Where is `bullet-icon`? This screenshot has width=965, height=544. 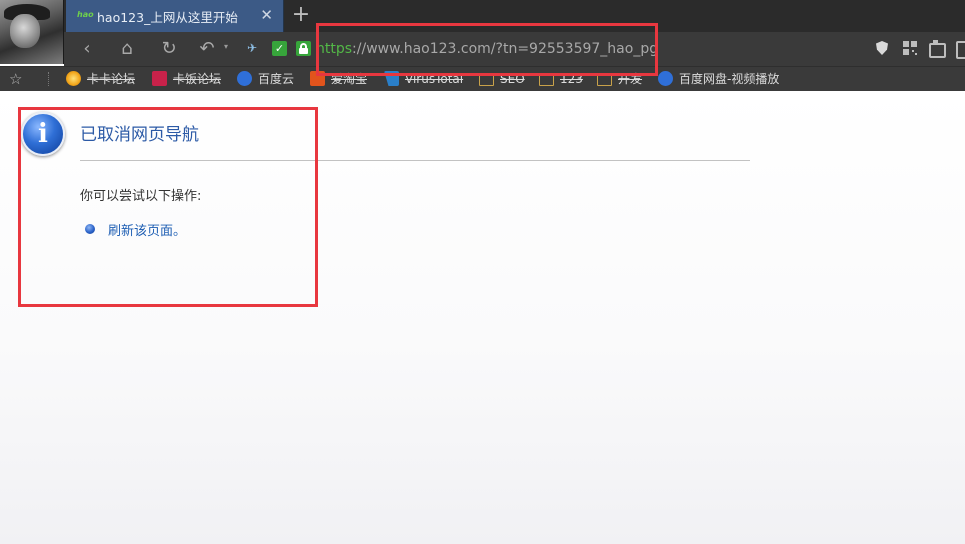 bullet-icon is located at coordinates (90, 229).